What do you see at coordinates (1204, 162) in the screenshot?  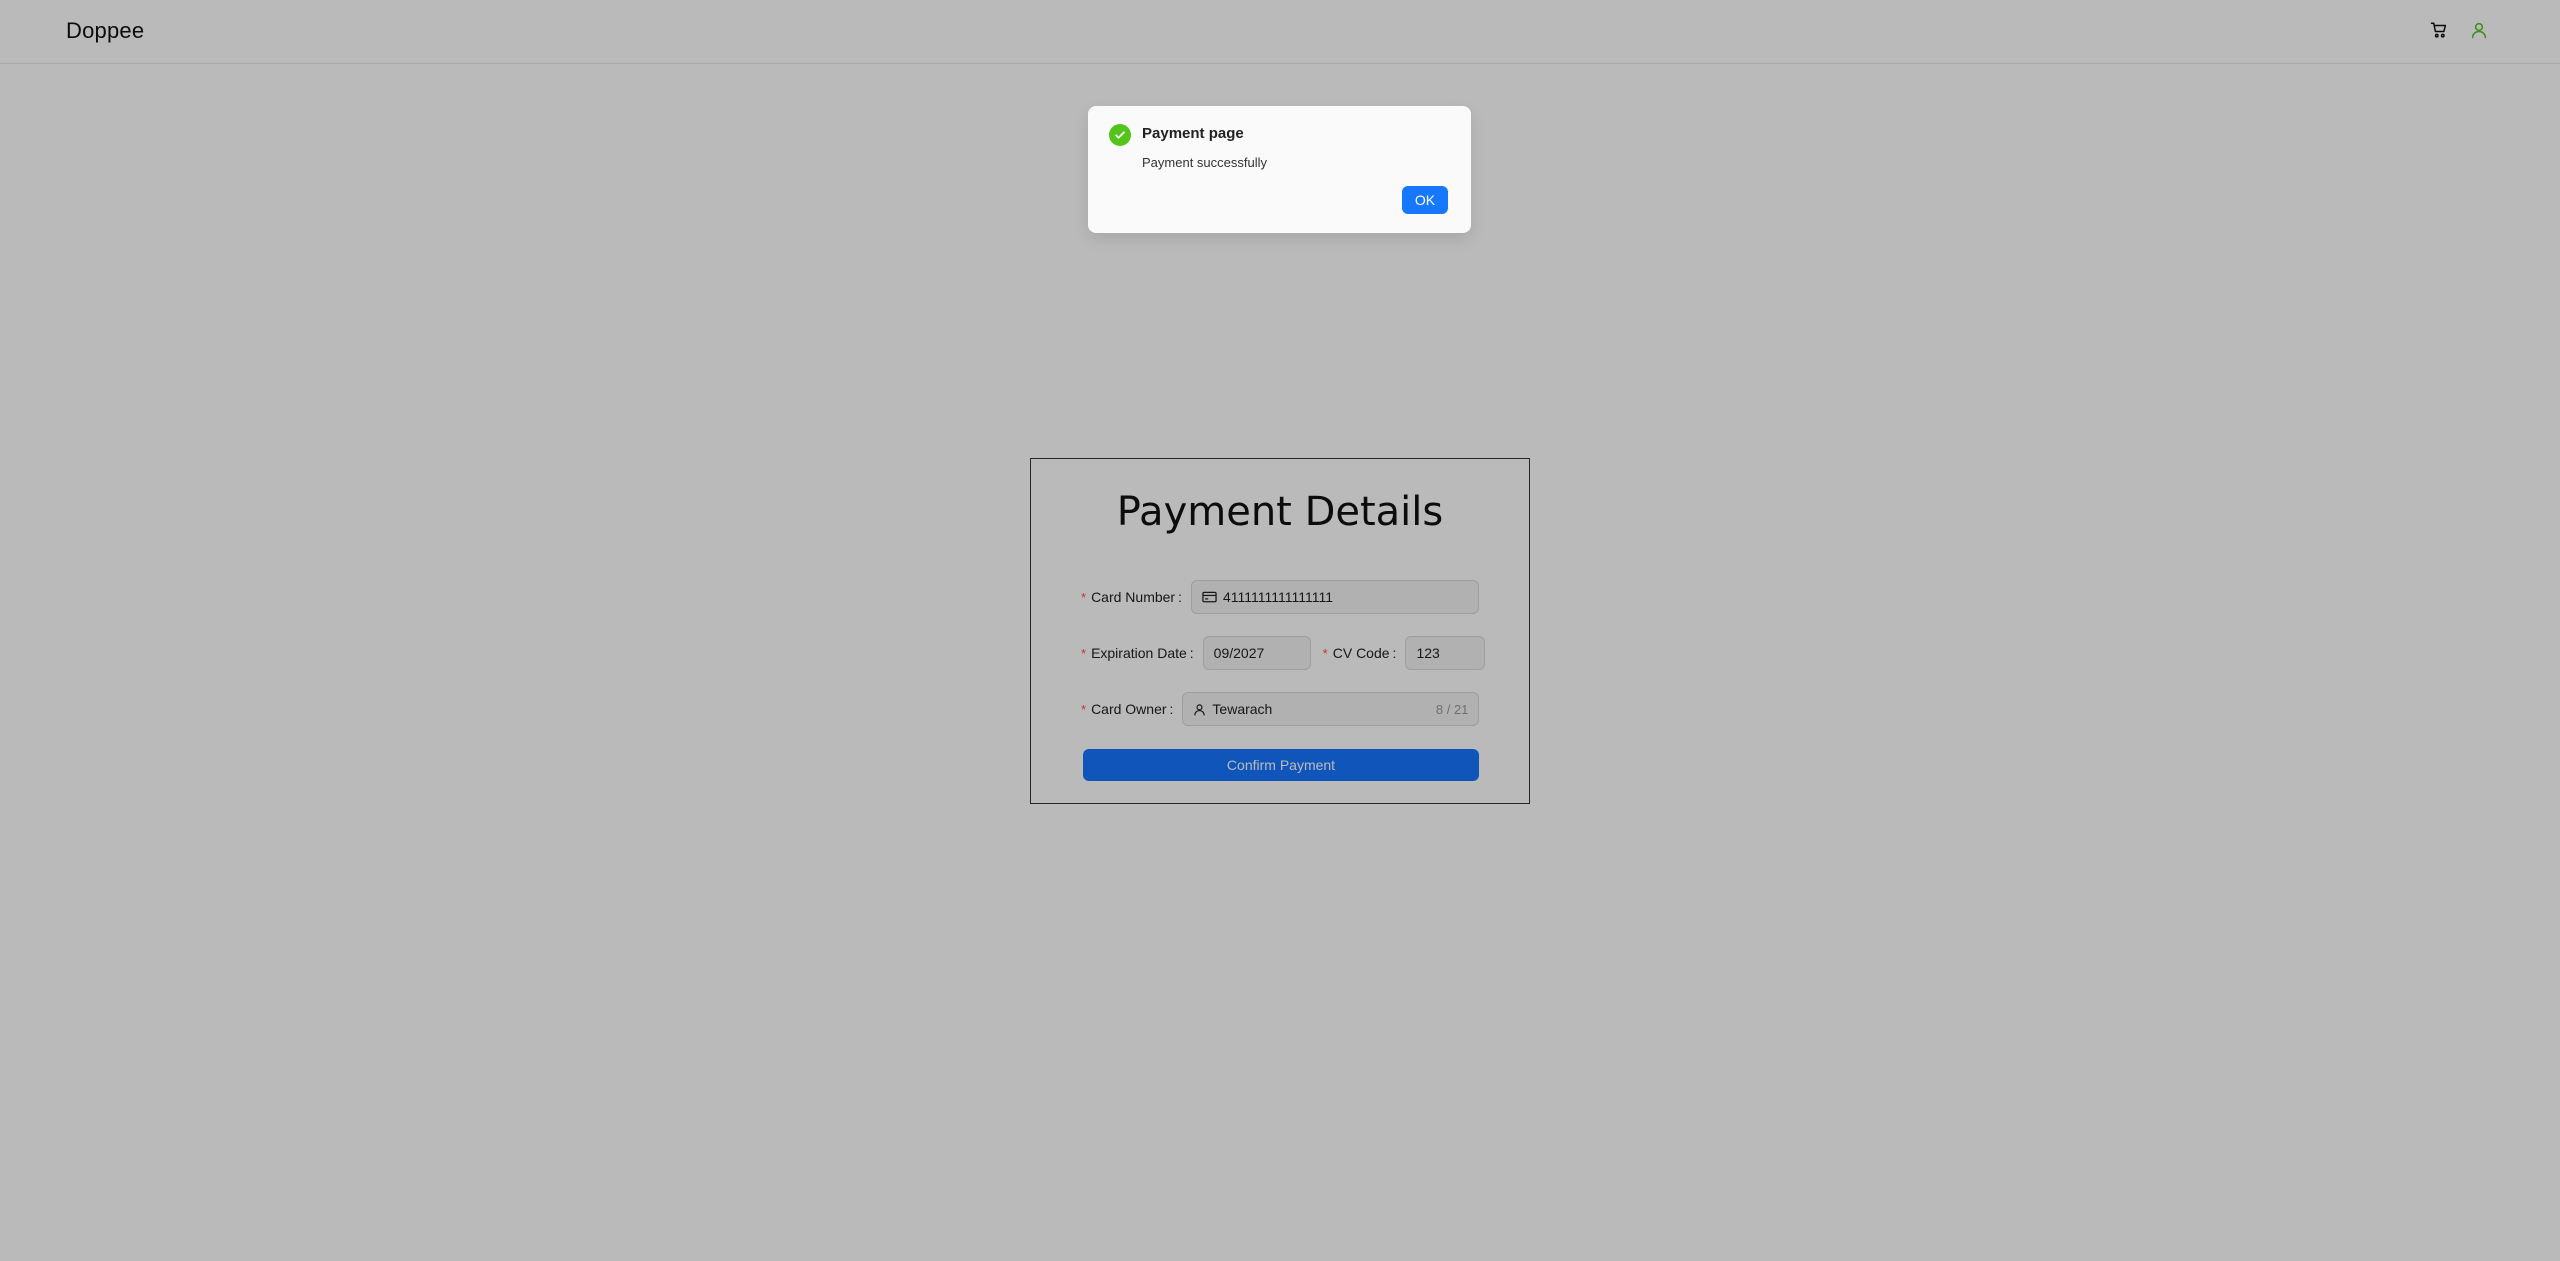 I see `modal-message: Payment successfully` at bounding box center [1204, 162].